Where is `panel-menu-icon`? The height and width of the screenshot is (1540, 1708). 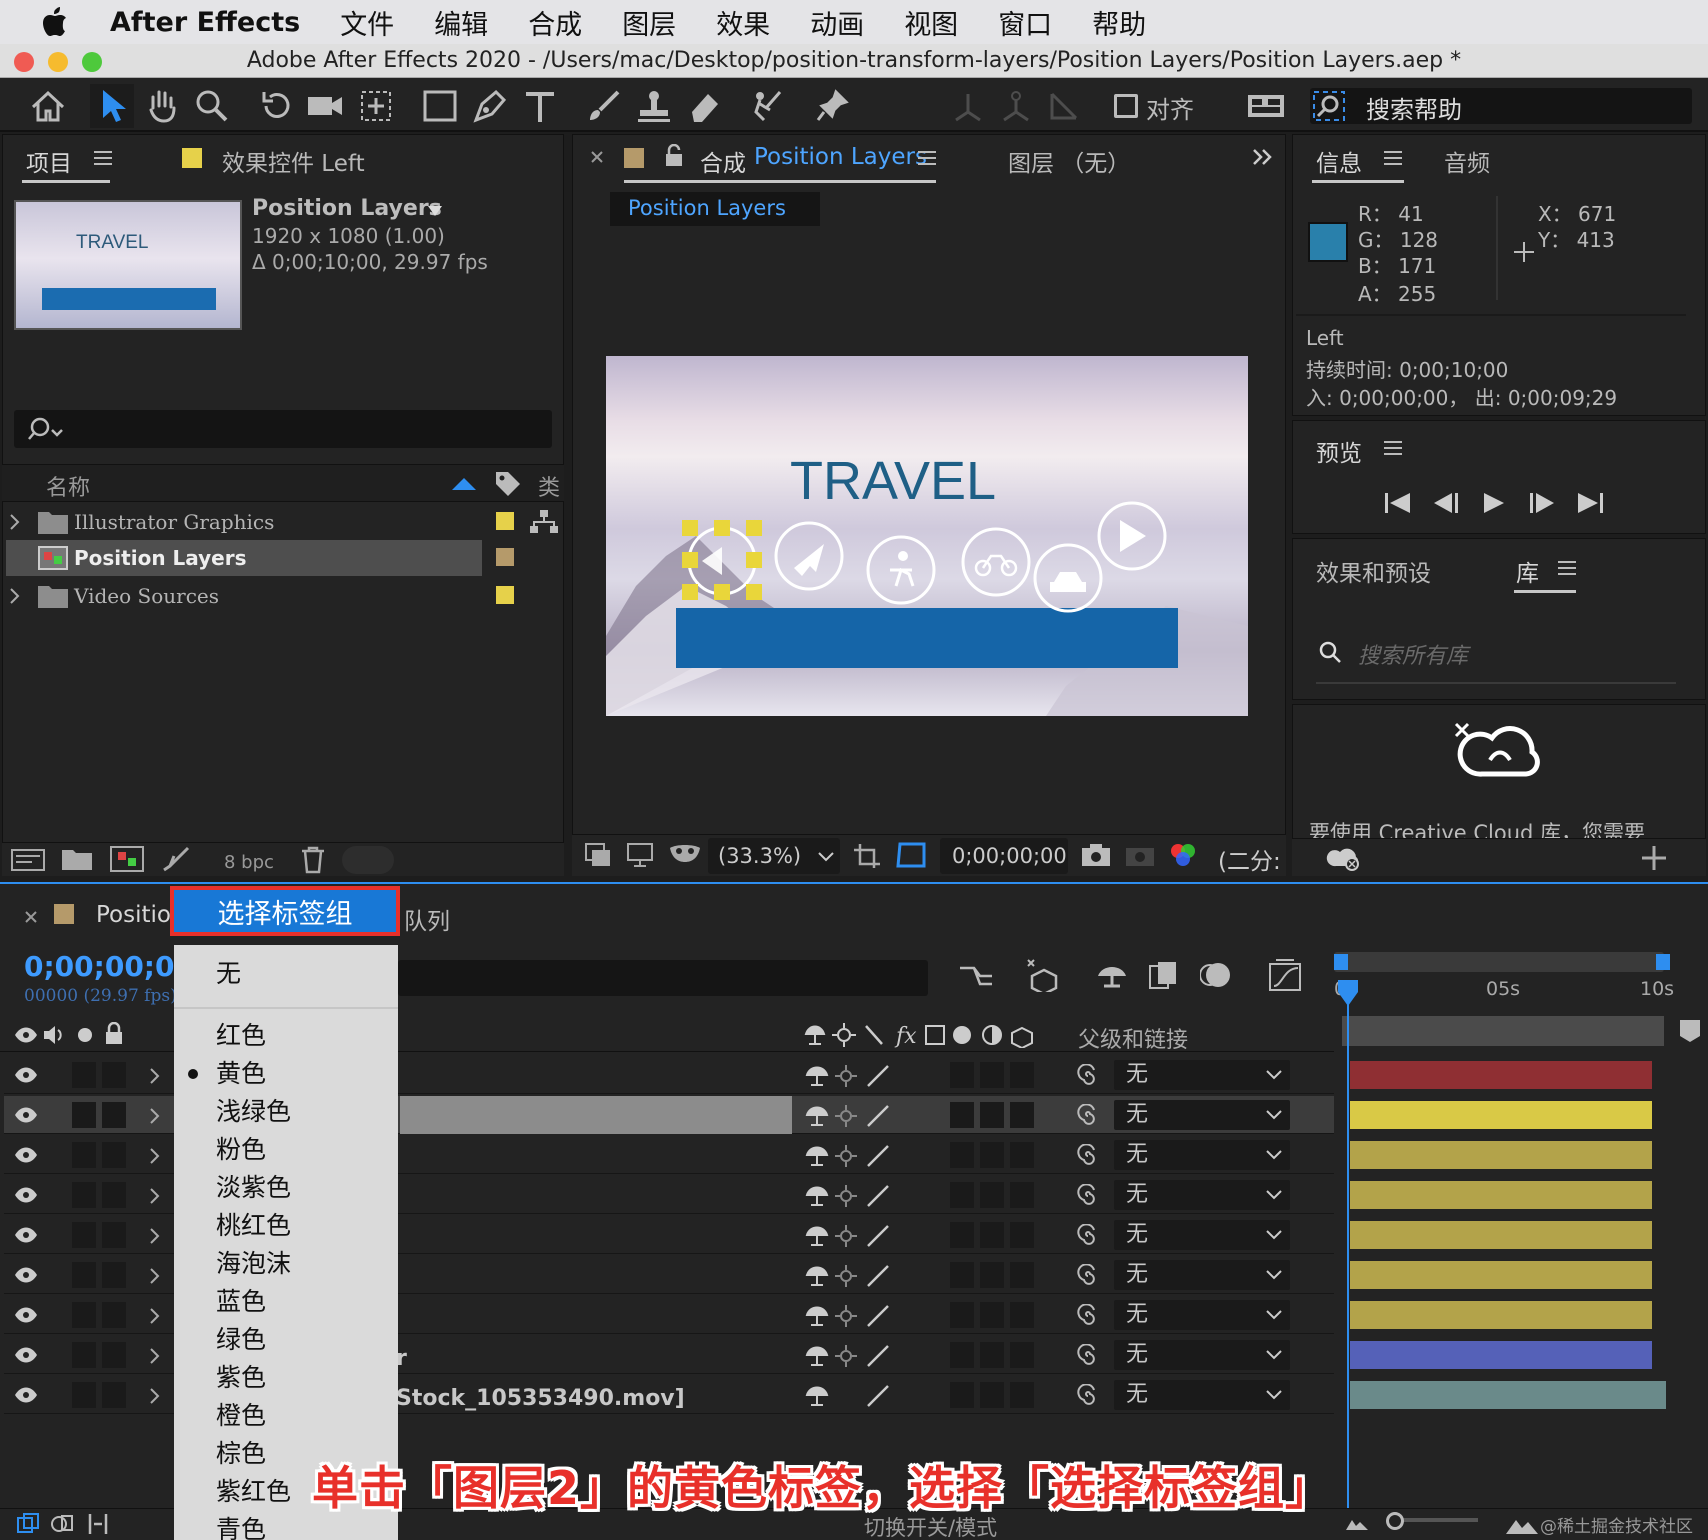
panel-menu-icon is located at coordinates (1393, 448).